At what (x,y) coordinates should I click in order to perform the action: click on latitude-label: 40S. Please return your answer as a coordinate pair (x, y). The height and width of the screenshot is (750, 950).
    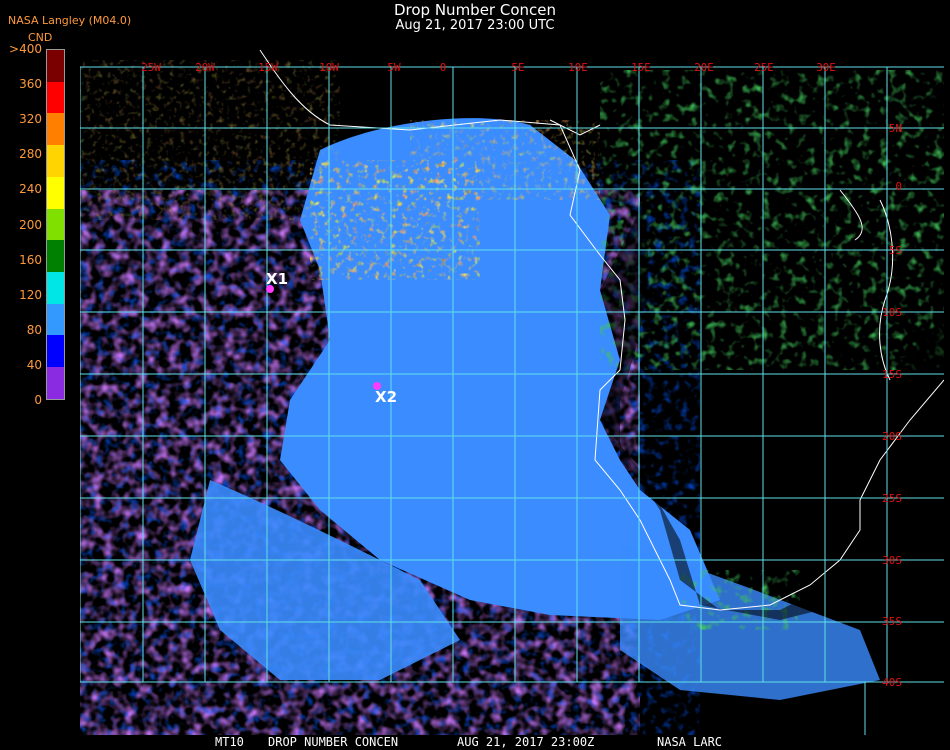
    Looking at the image, I should click on (892, 682).